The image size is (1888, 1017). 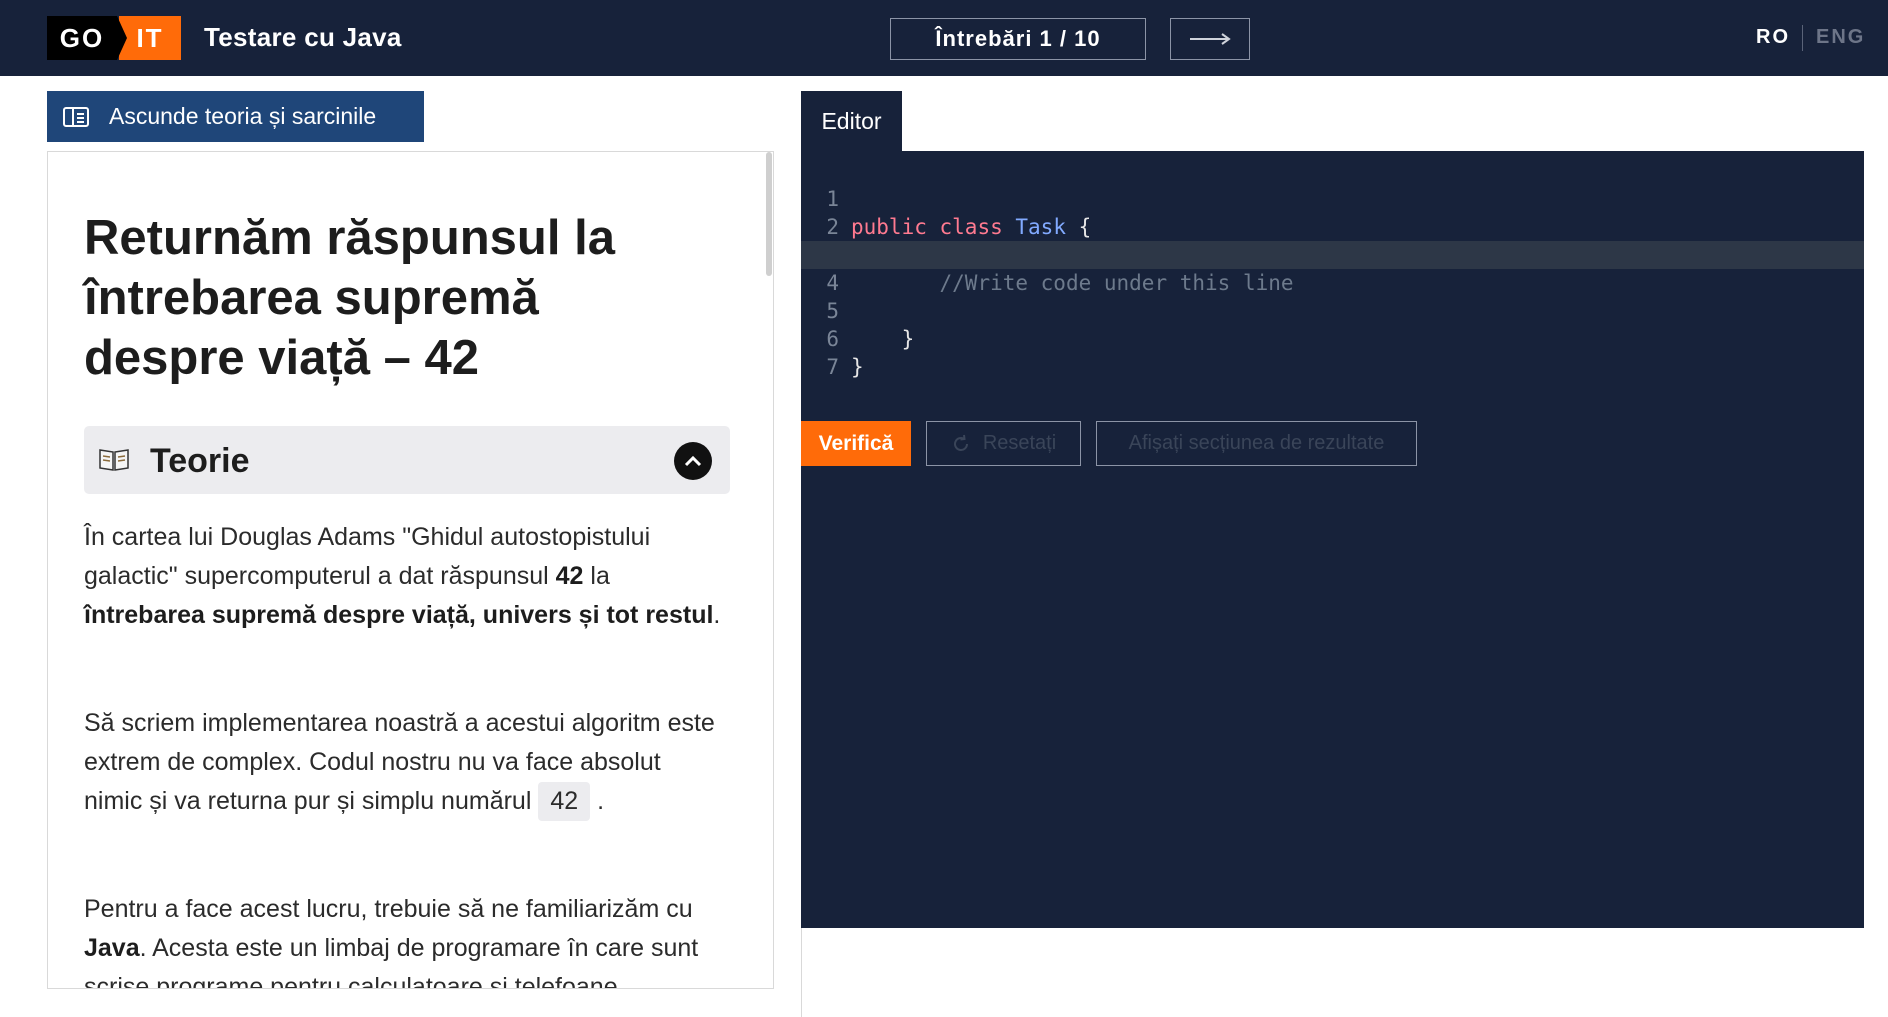 I want to click on goit-logo: GO IT, so click(x=114, y=38).